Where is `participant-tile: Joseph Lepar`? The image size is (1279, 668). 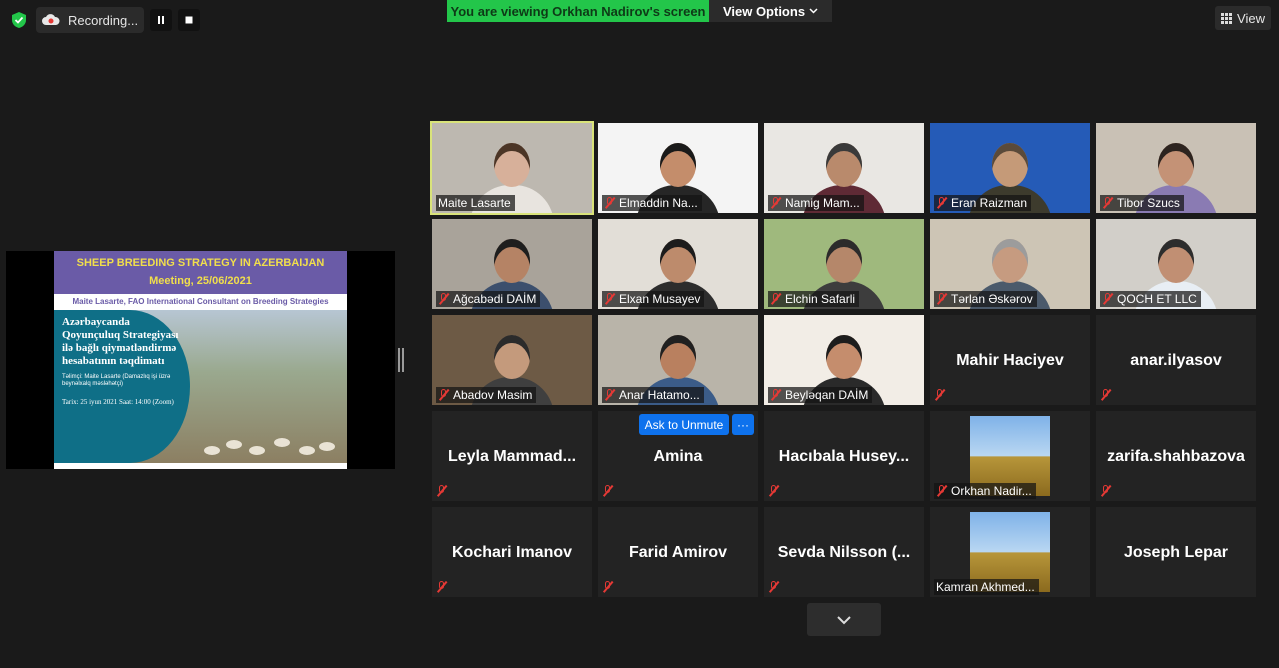
participant-tile: Joseph Lepar is located at coordinates (1176, 552).